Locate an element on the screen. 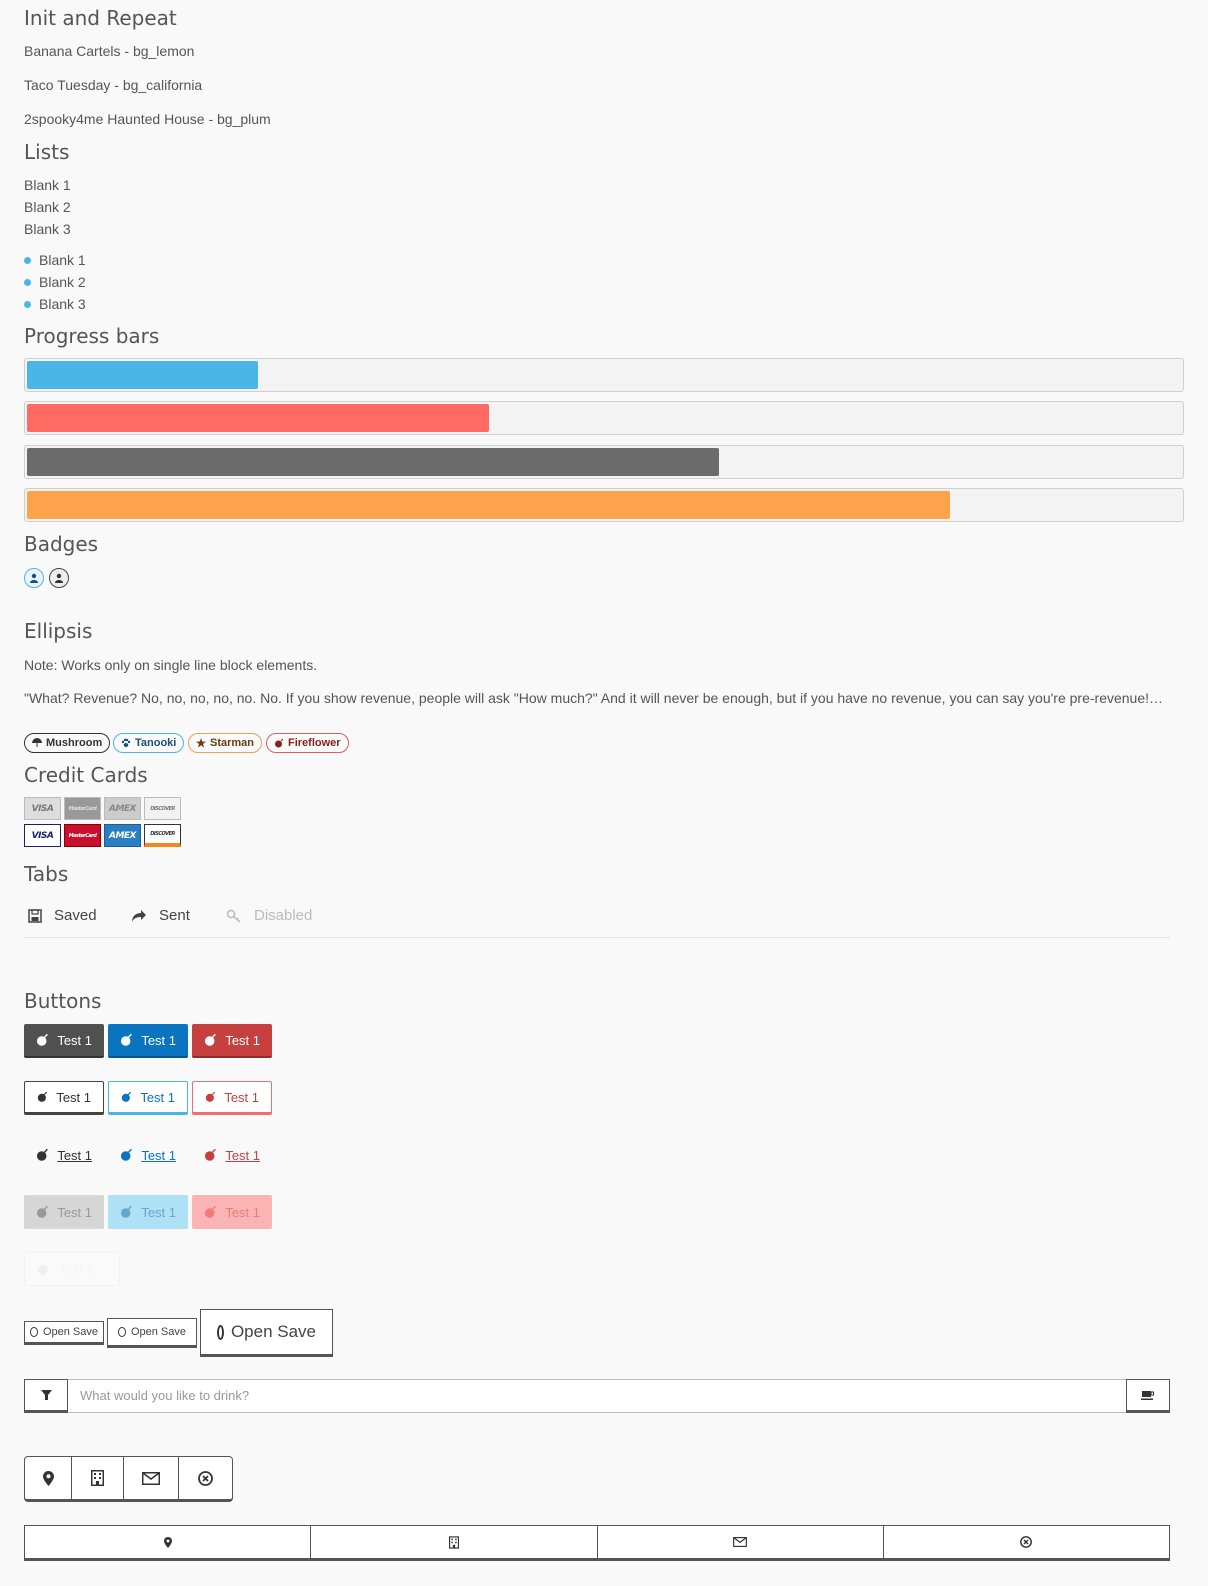 This screenshot has width=1208, height=1586. close-button-wide is located at coordinates (1026, 1543).